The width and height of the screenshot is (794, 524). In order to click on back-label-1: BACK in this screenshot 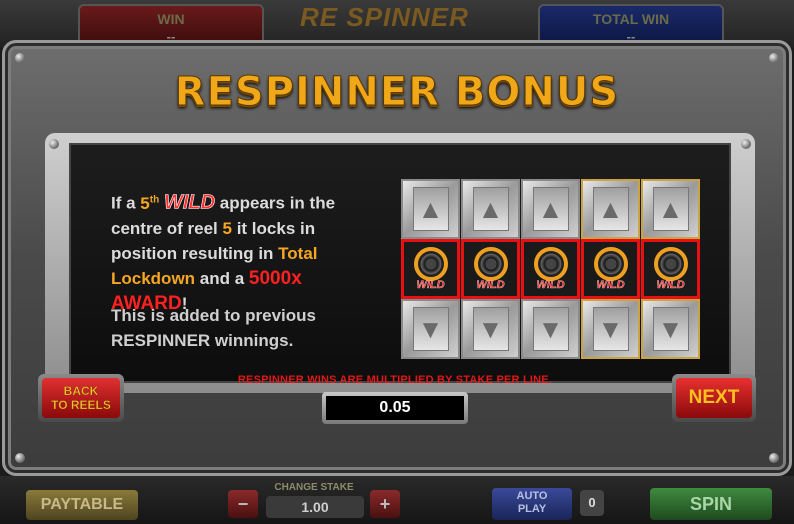, I will do `click(81, 391)`.